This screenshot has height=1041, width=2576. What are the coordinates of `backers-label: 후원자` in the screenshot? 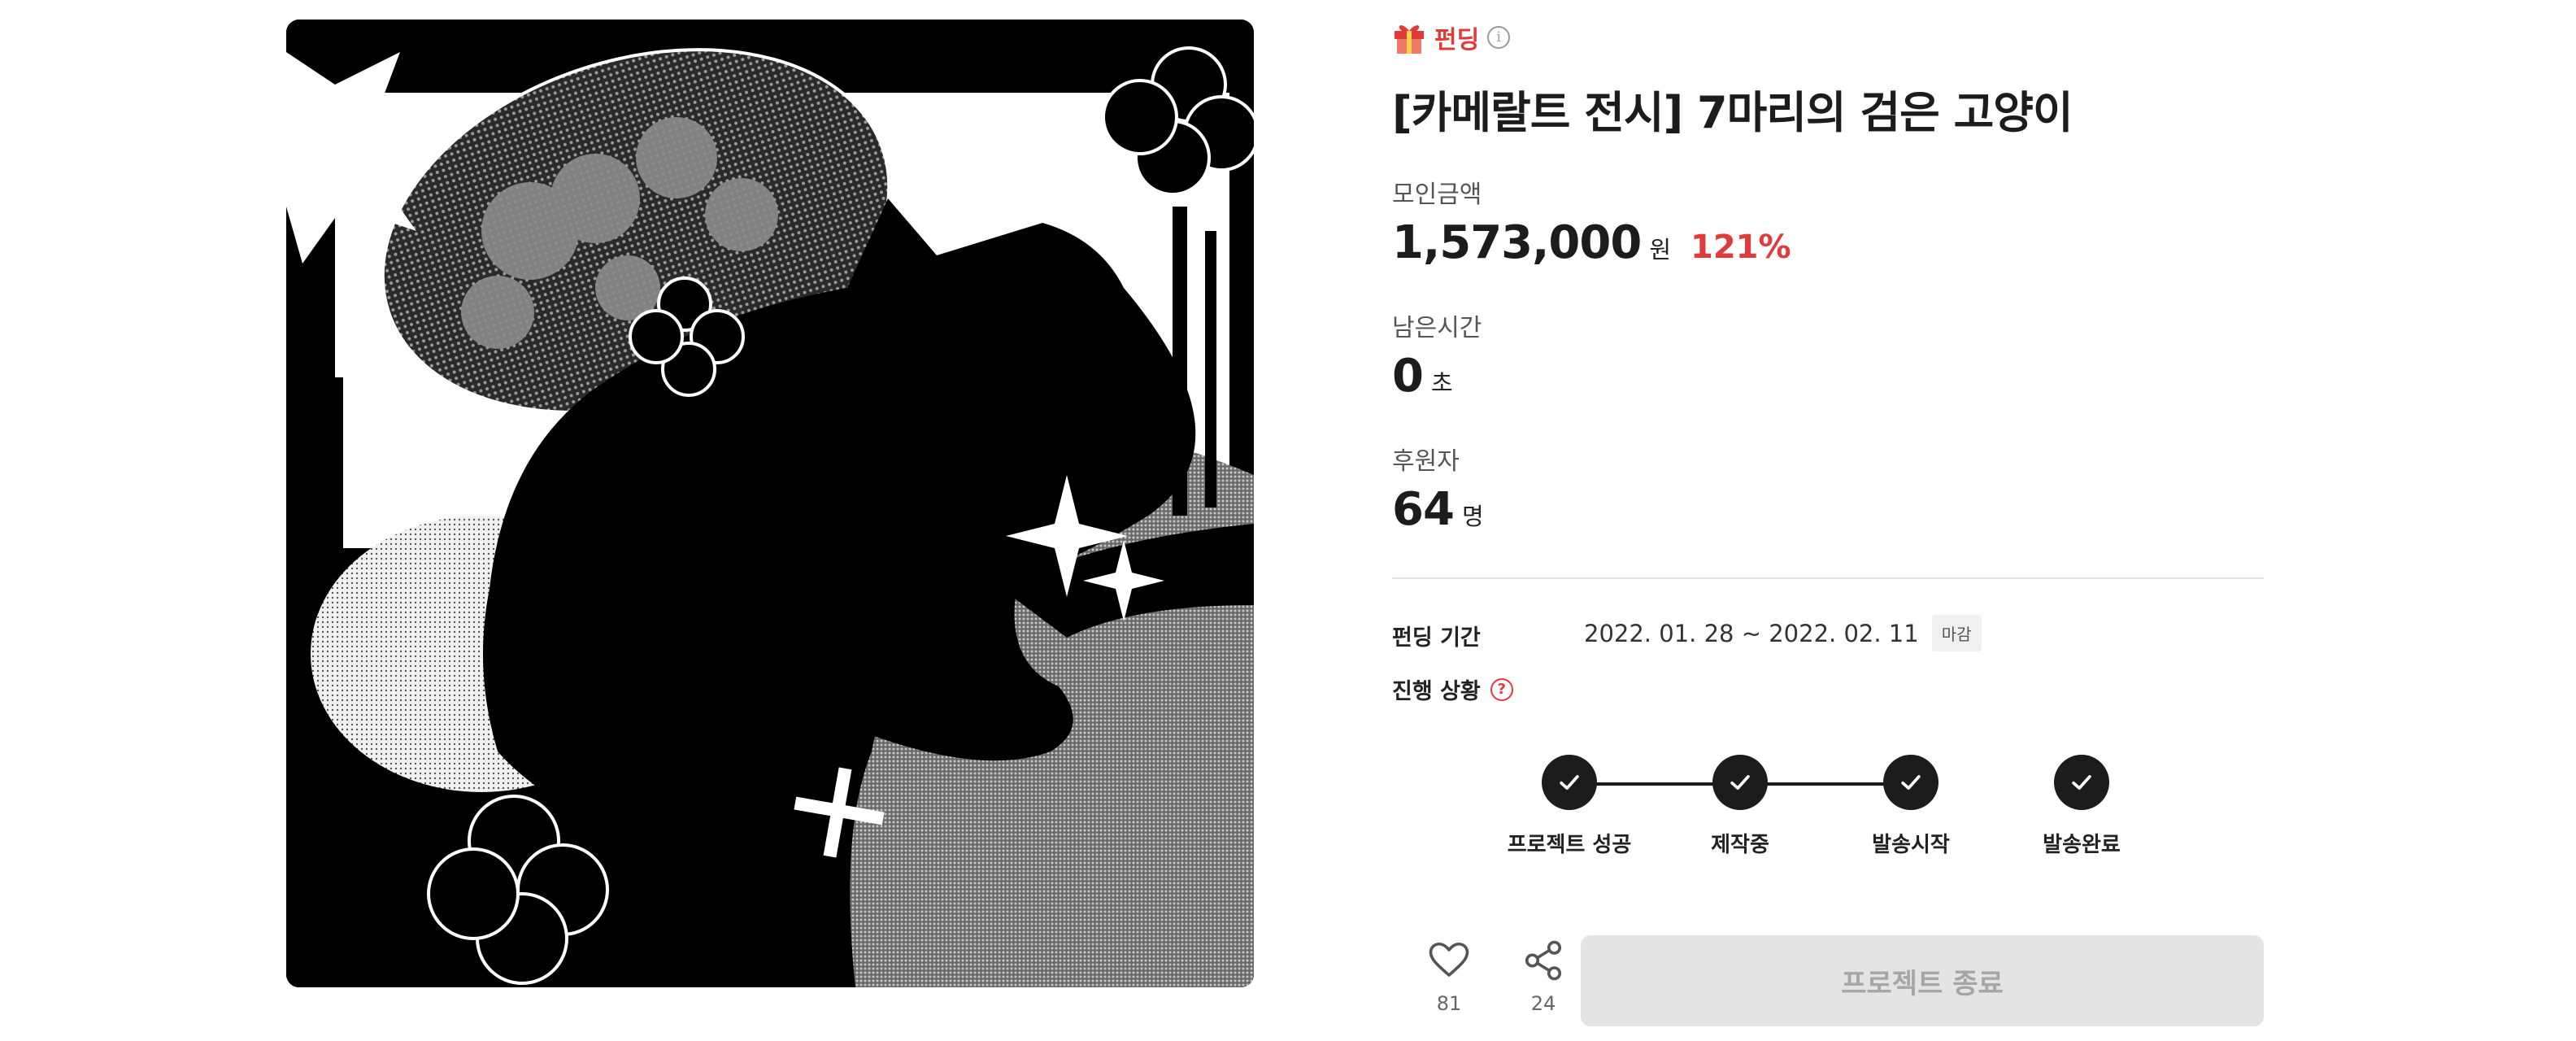 It's located at (1426, 461).